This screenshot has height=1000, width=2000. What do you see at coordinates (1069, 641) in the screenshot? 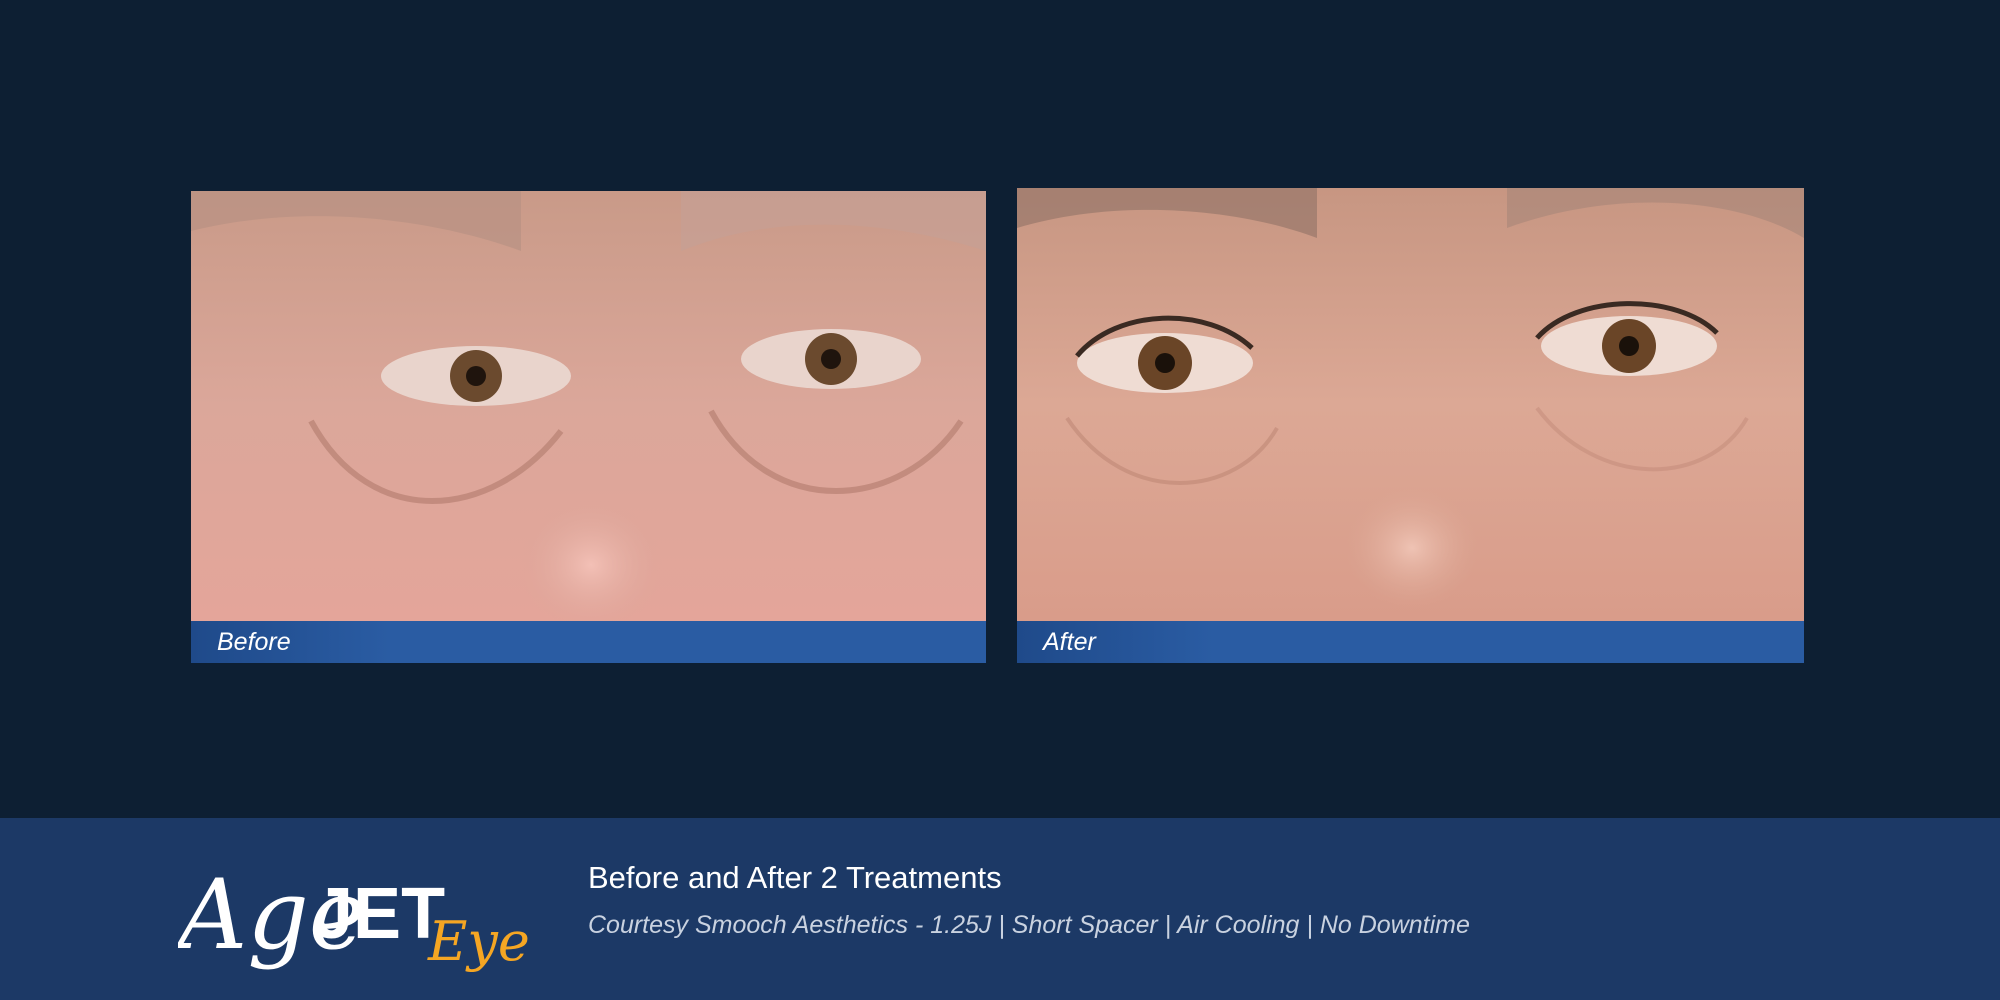
I see `after-label: After` at bounding box center [1069, 641].